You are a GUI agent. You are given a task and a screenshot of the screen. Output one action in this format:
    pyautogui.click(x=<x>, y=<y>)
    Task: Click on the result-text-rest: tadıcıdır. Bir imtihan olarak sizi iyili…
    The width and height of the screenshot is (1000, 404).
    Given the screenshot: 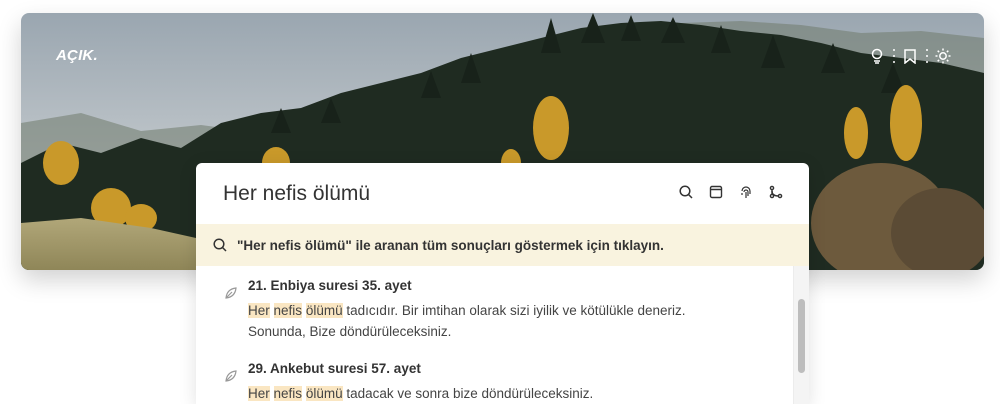 What is the action you would take?
    pyautogui.click(x=516, y=310)
    